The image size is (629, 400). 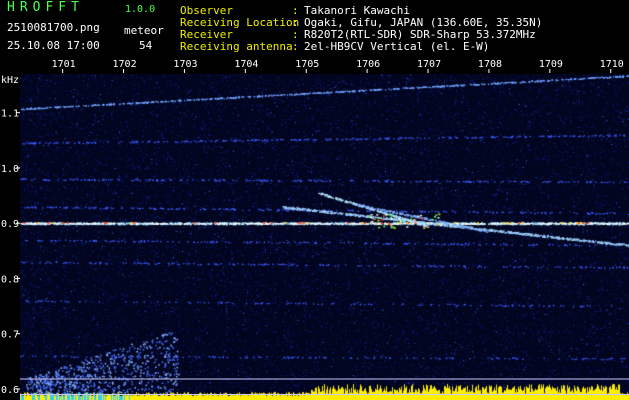 What do you see at coordinates (10, 114) in the screenshot?
I see `y-tick-label: 1.1` at bounding box center [10, 114].